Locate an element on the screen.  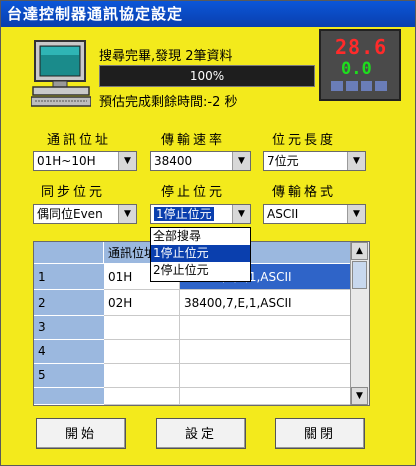
address-label: 通訊位址 is located at coordinates (79, 140).